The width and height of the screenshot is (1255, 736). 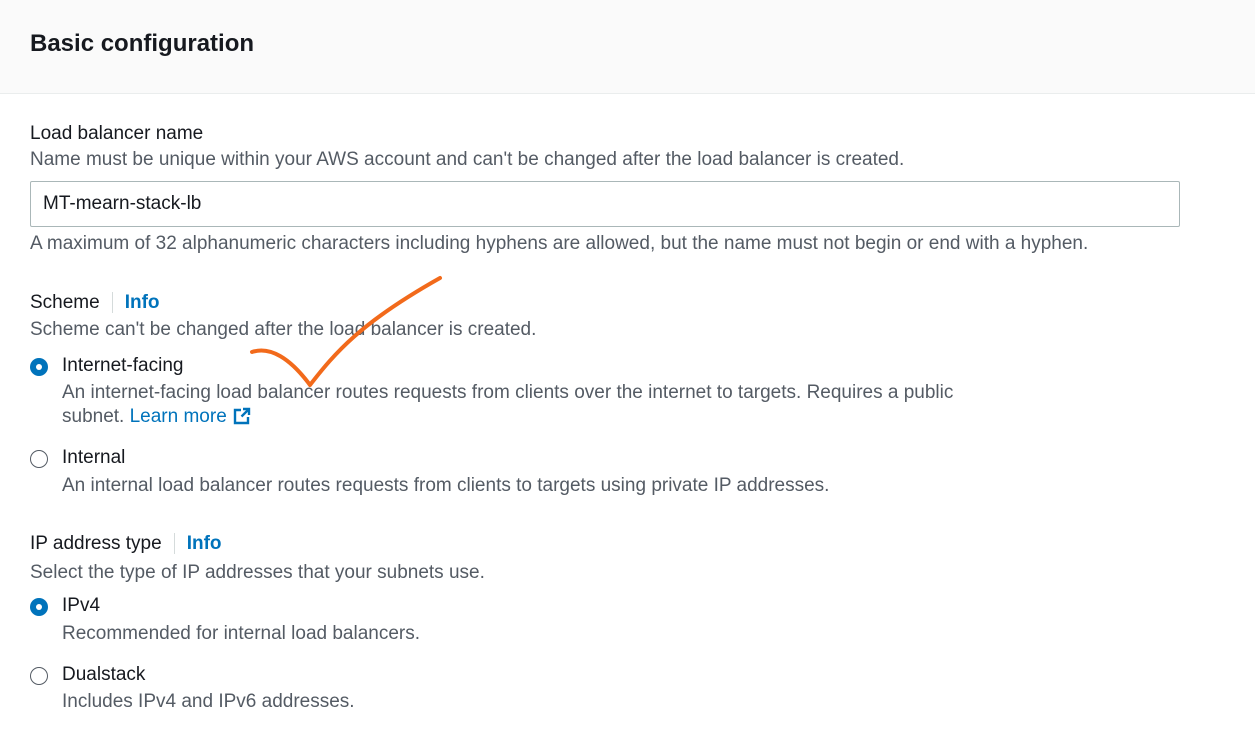 I want to click on option-dualstack-label: Dualstack, so click(x=103, y=675).